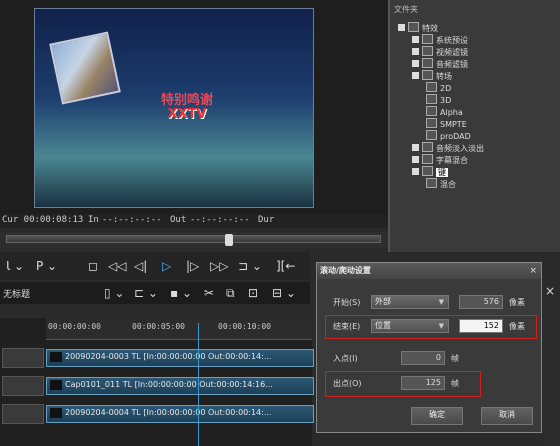 The width and height of the screenshot is (560, 446). I want to click on tree-item-label: 键, so click(442, 172).